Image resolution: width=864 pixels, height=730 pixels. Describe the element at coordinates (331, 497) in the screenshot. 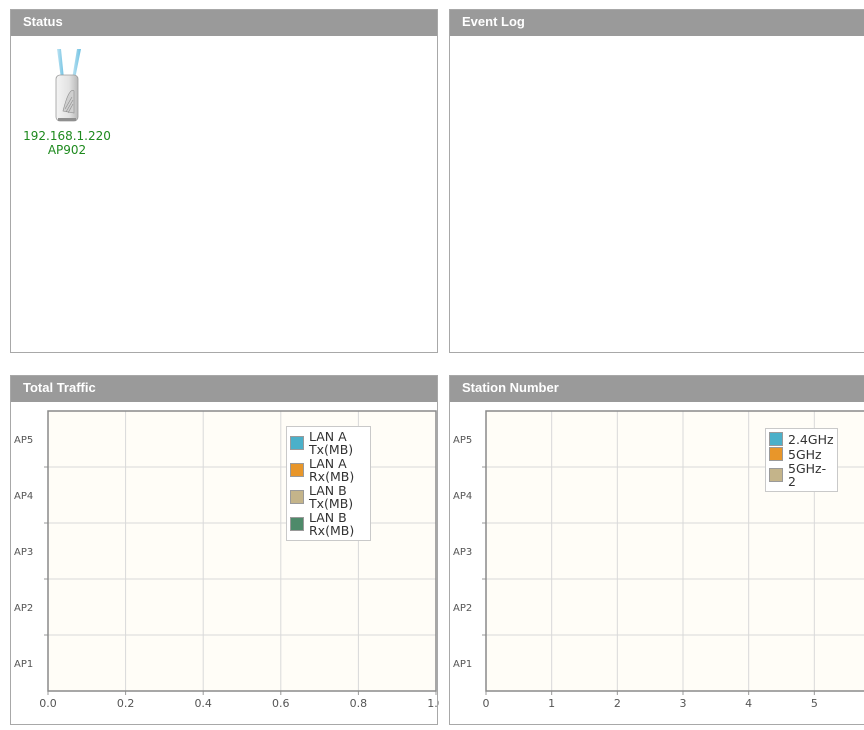

I see `legend-label: LAN B Tx(MB)` at that location.